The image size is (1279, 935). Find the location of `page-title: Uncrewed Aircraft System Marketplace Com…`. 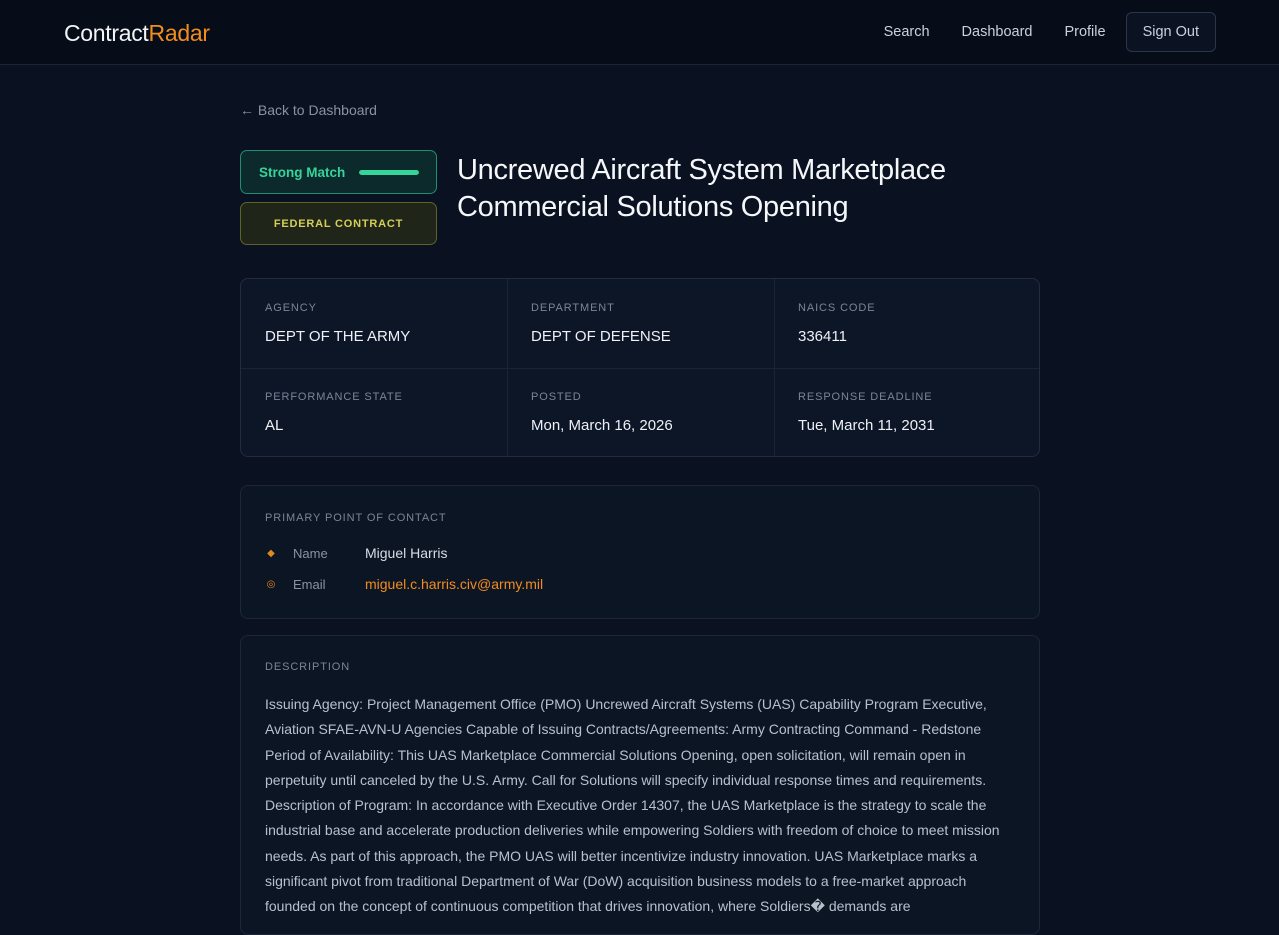

page-title: Uncrewed Aircraft System Marketplace Com… is located at coordinates (701, 188).